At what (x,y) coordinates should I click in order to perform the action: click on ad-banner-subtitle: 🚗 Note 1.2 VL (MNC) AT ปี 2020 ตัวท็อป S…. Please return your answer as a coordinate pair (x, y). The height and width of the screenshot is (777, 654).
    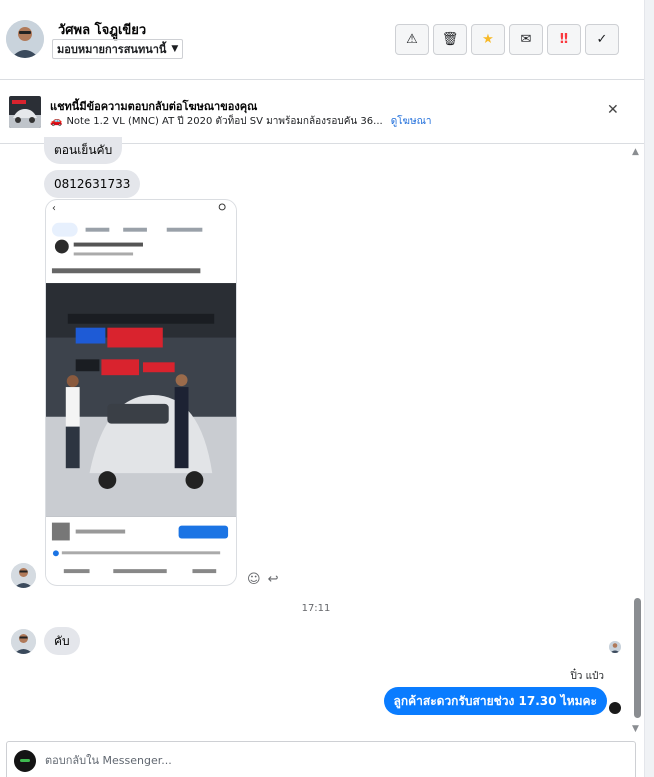
    Looking at the image, I should click on (240, 121).